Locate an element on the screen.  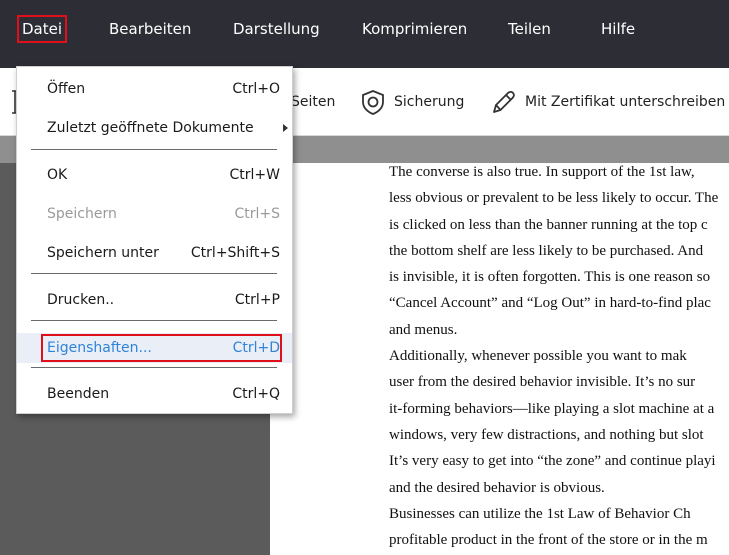
menu-item-label: Speichern is located at coordinates (82, 214).